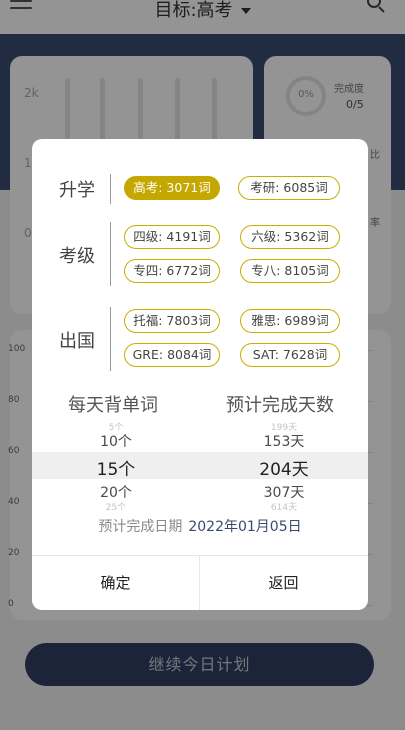 The width and height of the screenshot is (405, 730). What do you see at coordinates (284, 441) in the screenshot?
I see `days-picker-item: 153天` at bounding box center [284, 441].